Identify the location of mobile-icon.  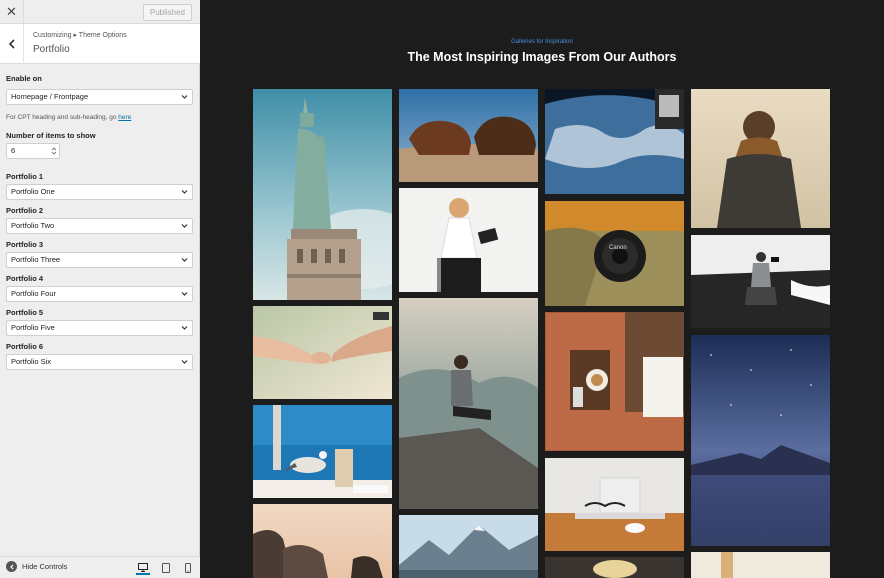
(188, 568).